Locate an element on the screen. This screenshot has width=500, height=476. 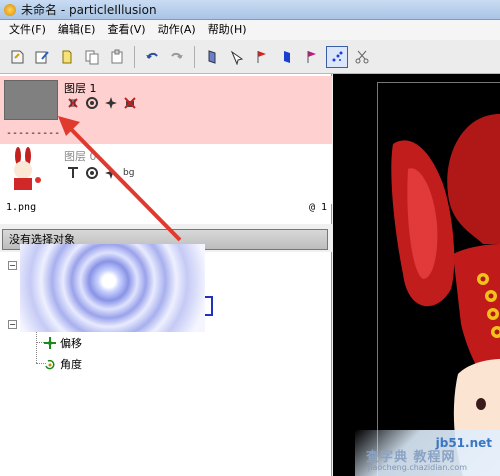
copy-icon is located at coordinates (92, 57).